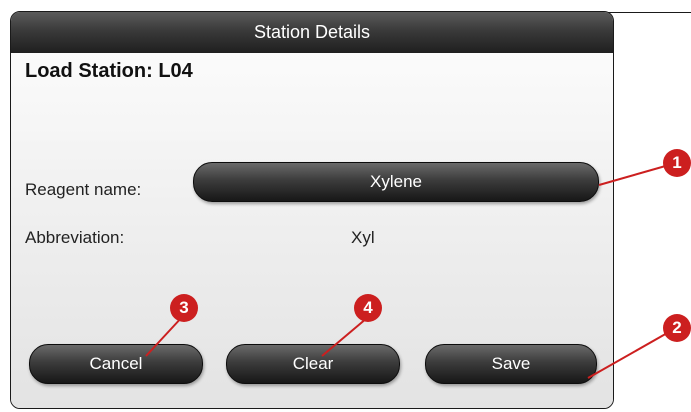 Image resolution: width=691 pixels, height=412 pixels. Describe the element at coordinates (396, 182) in the screenshot. I see `reagent-name-button: Xylene` at that location.